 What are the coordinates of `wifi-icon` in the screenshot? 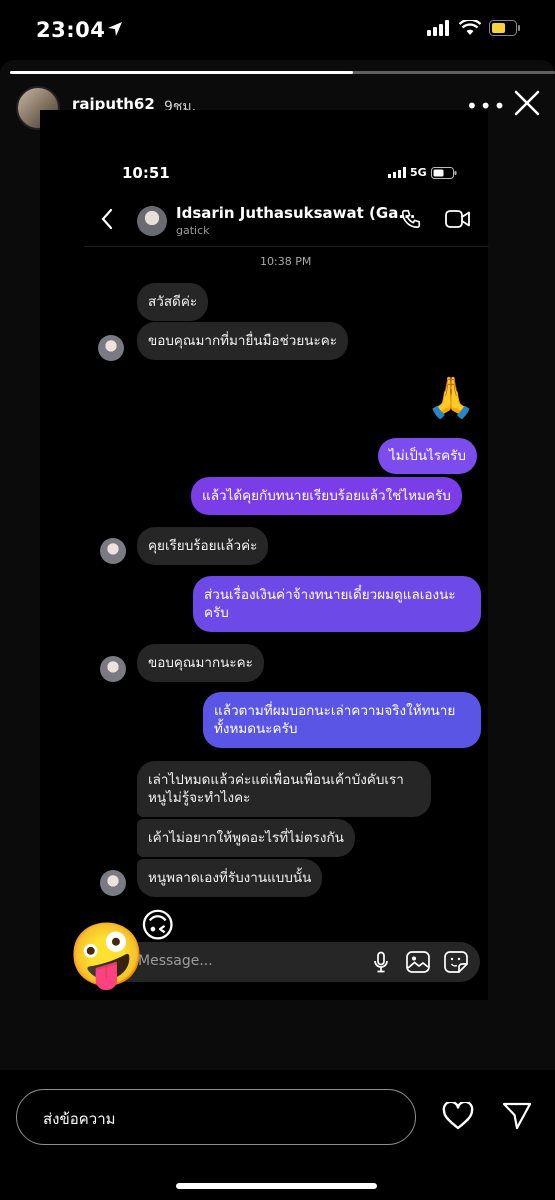 It's located at (470, 29).